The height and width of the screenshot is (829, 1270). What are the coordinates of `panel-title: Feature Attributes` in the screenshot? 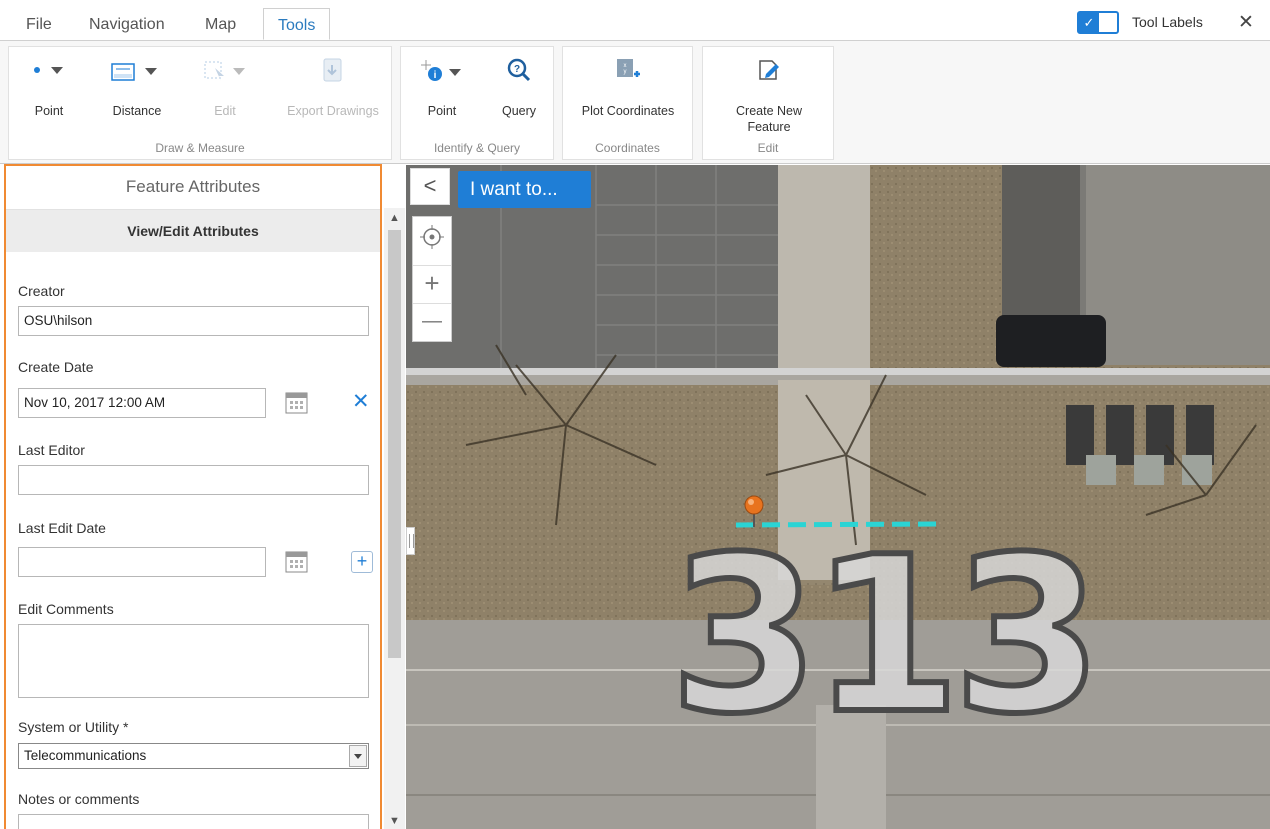 It's located at (193, 188).